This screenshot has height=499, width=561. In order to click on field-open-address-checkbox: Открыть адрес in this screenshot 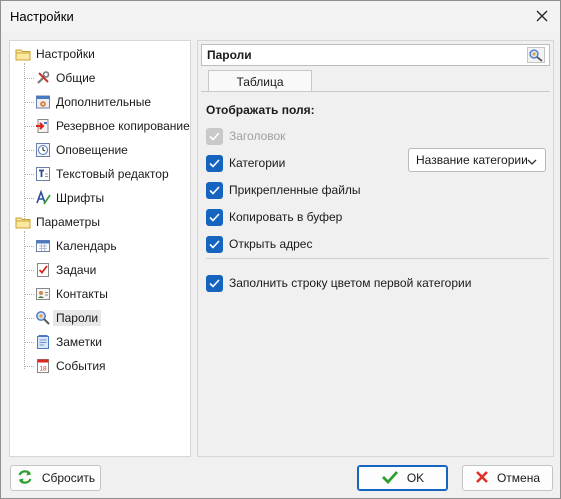, I will do `click(259, 244)`.